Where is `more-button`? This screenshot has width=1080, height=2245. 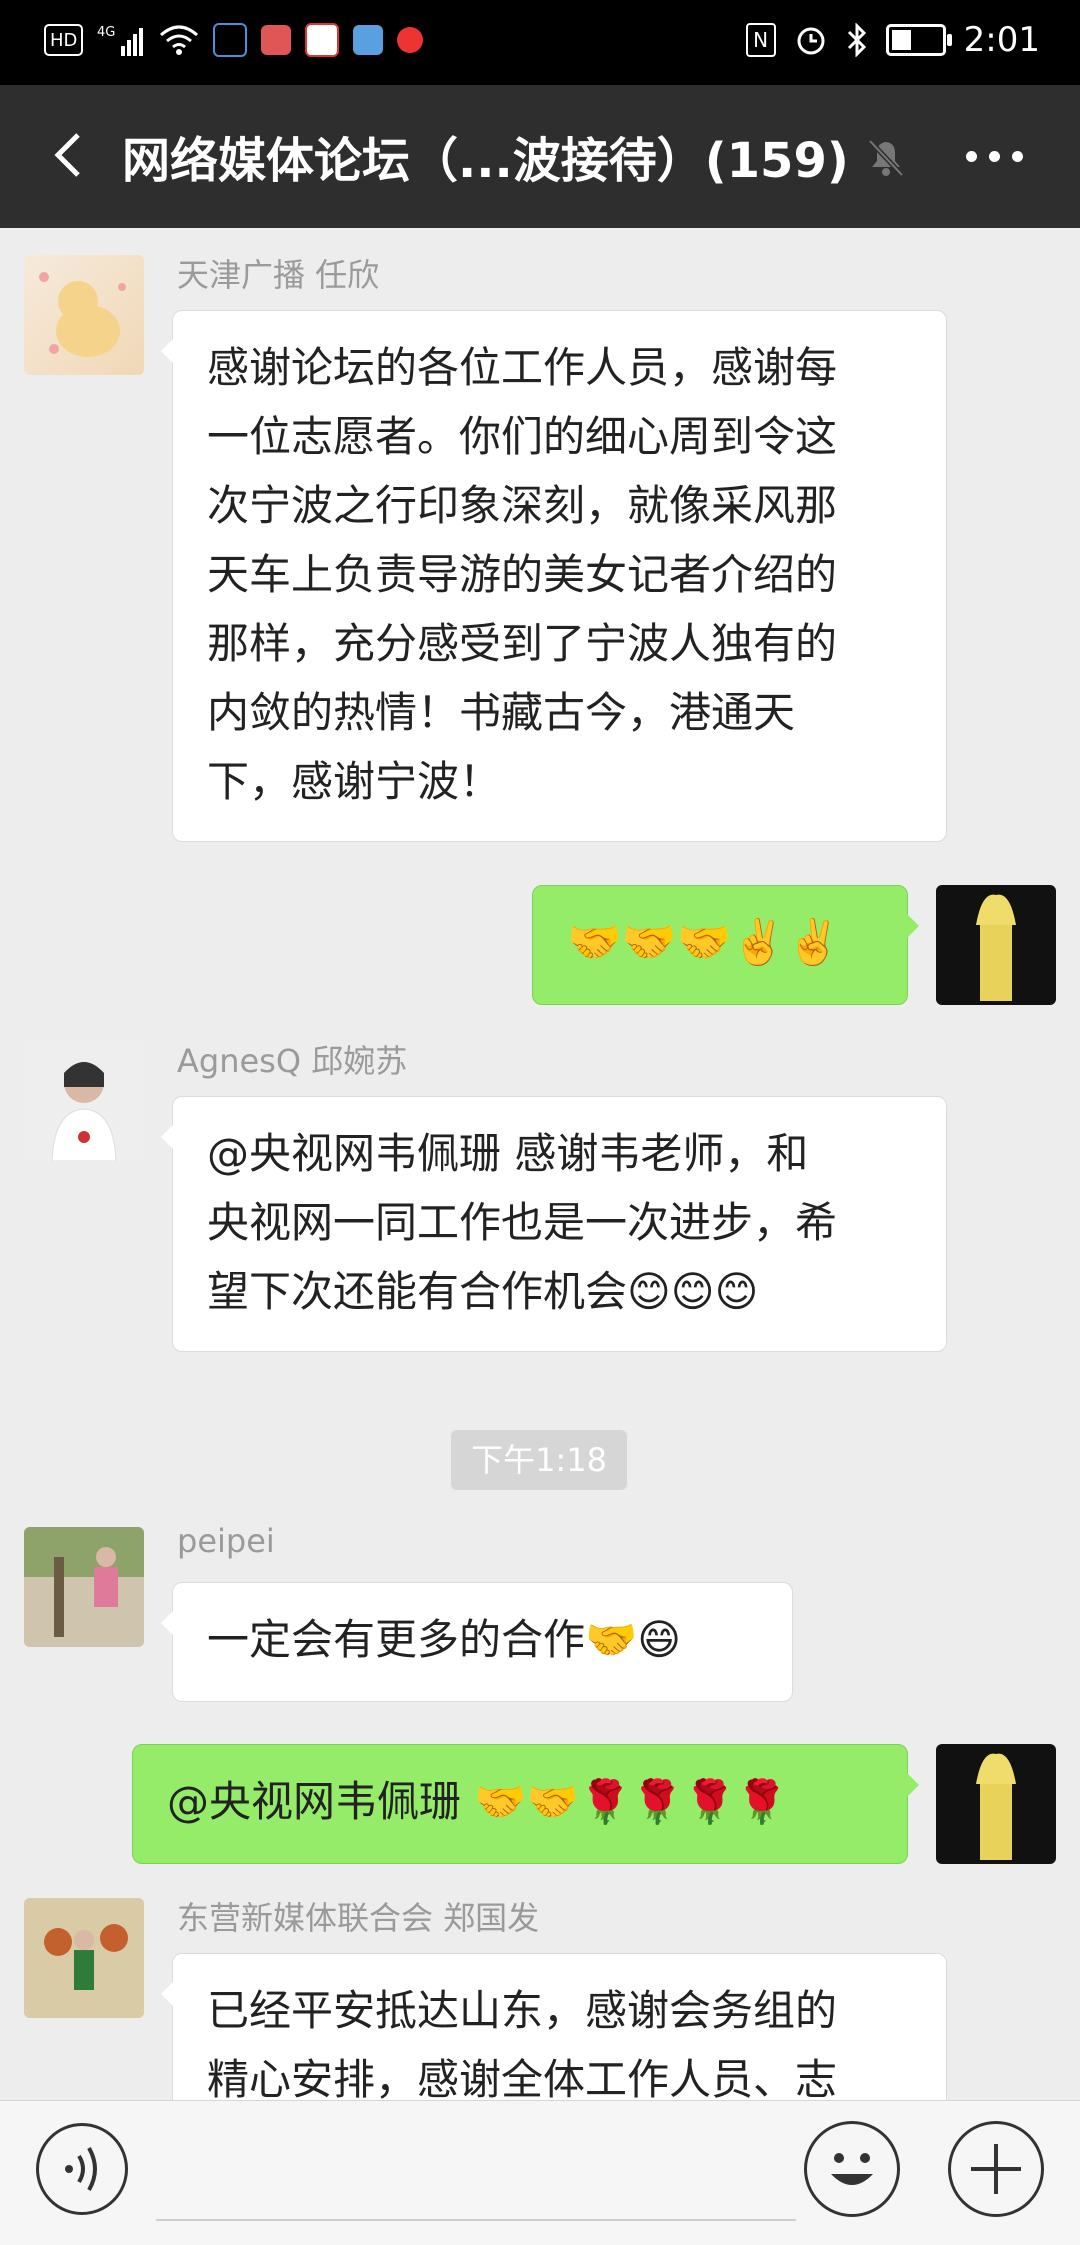 more-button is located at coordinates (994, 156).